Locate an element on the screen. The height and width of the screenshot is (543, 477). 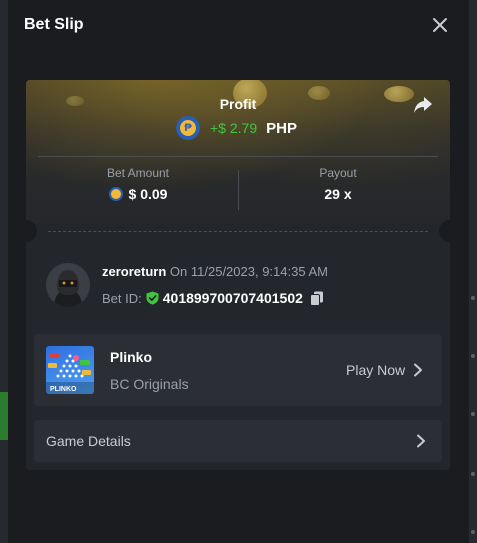
game-thumbnail: PLINKO is located at coordinates (70, 370).